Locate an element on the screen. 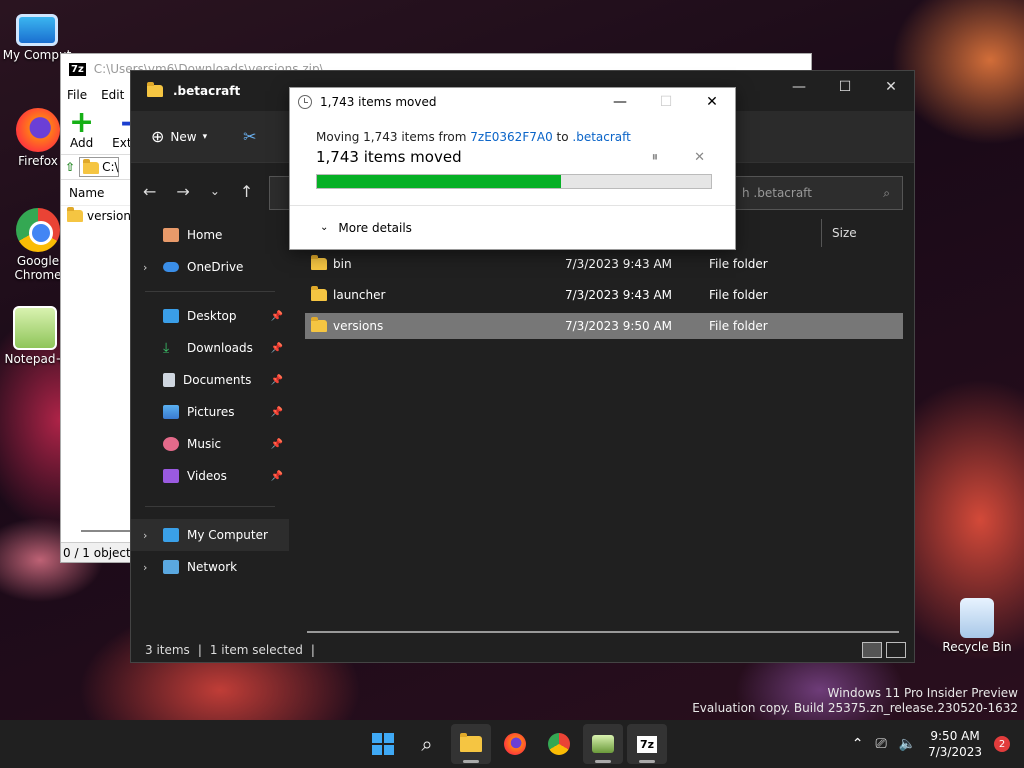 The image size is (1024, 768). status-selected: 1 item selected is located at coordinates (256, 650).